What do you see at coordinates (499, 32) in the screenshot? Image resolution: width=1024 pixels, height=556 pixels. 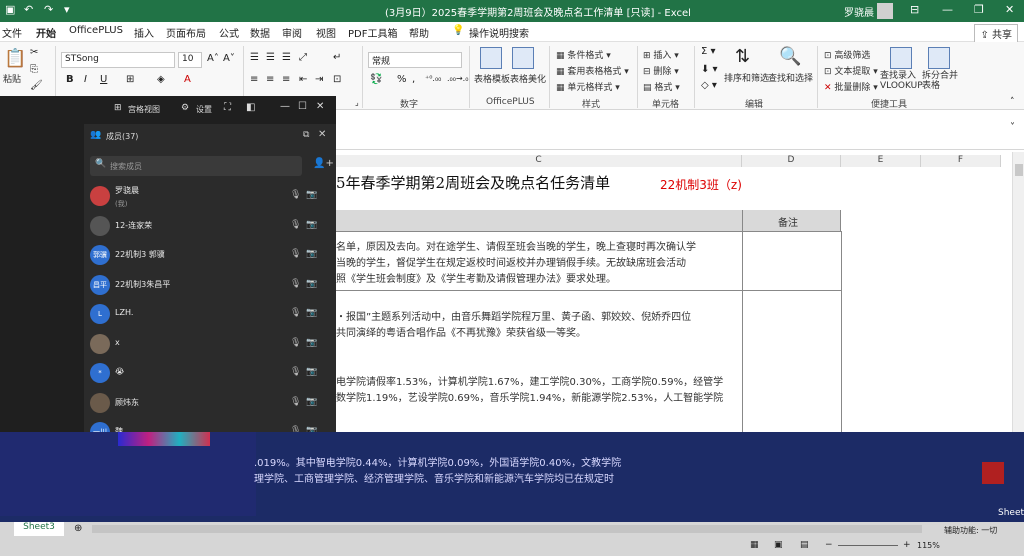 I see `tell-me-search: 操作说明搜索` at bounding box center [499, 32].